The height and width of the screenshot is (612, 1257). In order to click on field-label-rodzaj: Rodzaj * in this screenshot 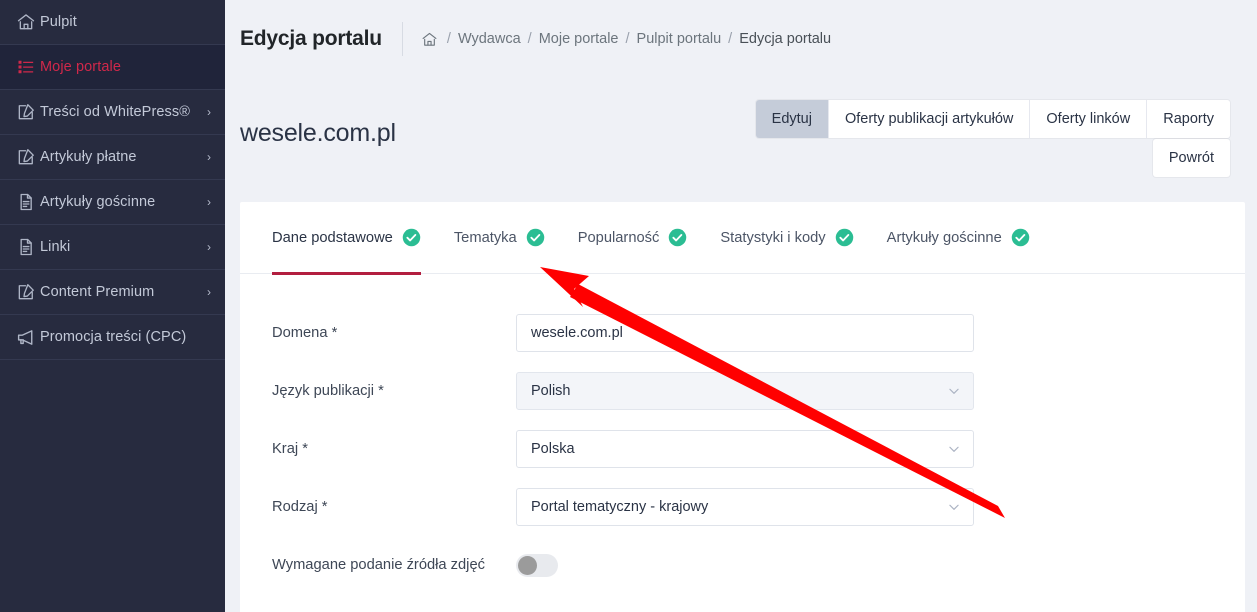, I will do `click(300, 507)`.